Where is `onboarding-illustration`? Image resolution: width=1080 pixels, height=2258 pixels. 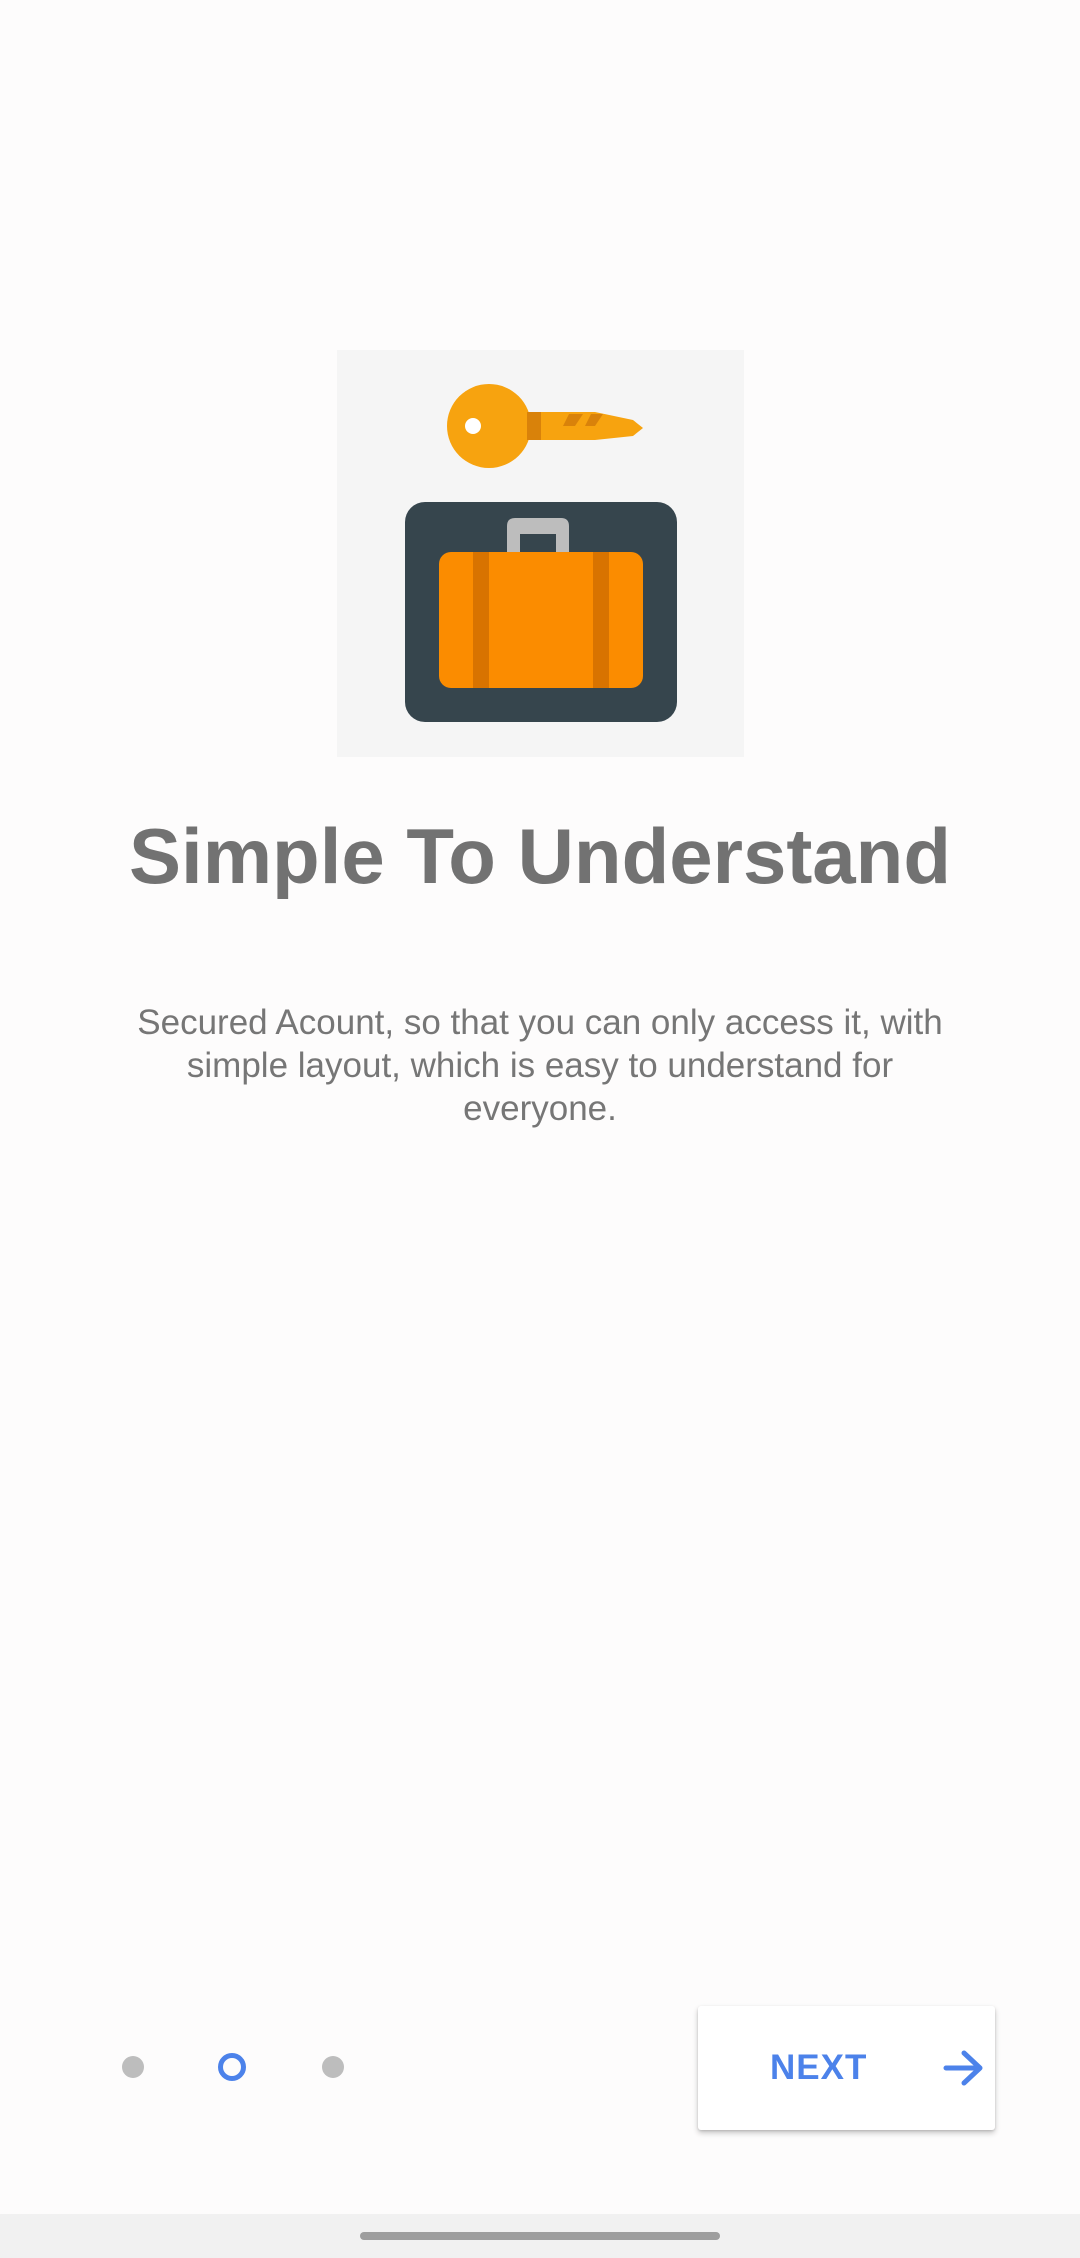
onboarding-illustration is located at coordinates (540, 553).